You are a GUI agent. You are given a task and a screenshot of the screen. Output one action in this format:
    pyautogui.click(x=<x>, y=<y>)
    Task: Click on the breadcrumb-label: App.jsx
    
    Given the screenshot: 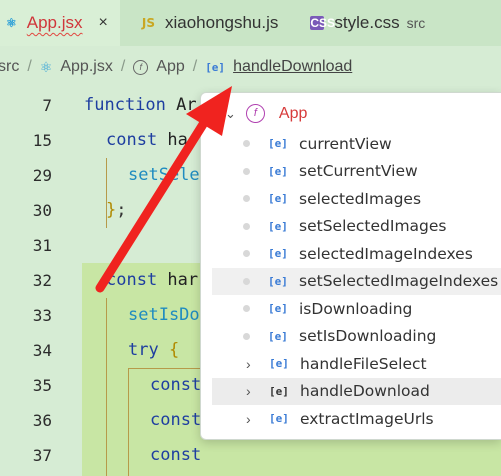 What is the action you would take?
    pyautogui.click(x=86, y=66)
    